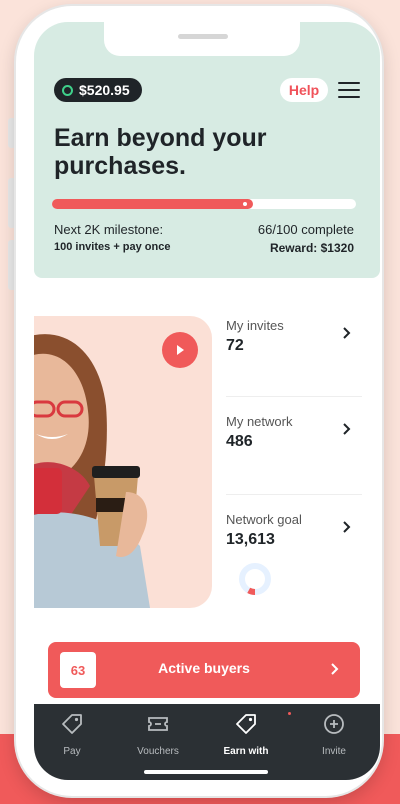  What do you see at coordinates (72, 751) in the screenshot?
I see `tab-label: Pay` at bounding box center [72, 751].